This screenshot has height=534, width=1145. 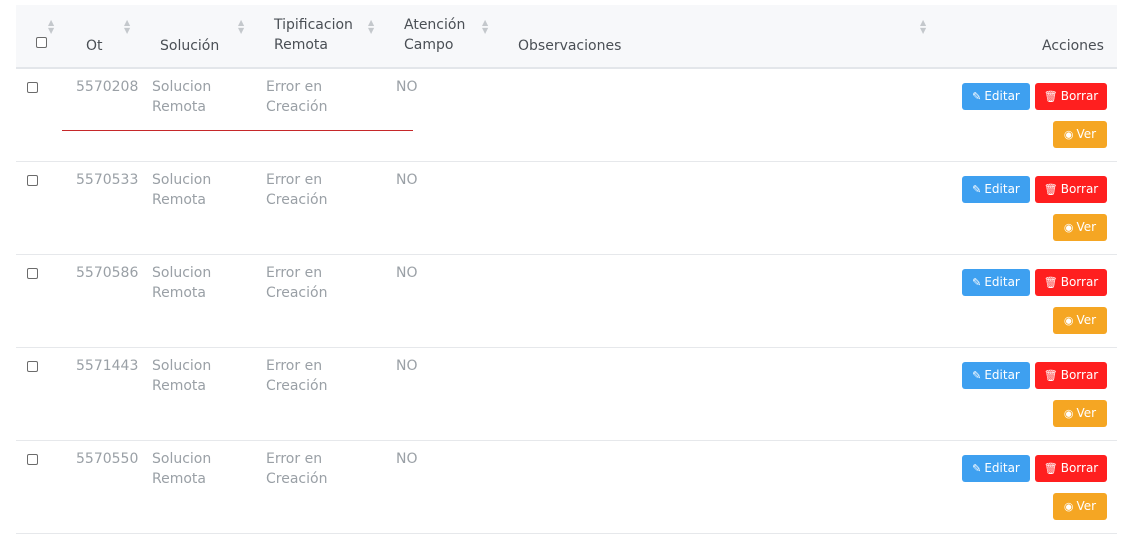 What do you see at coordinates (41, 42) in the screenshot?
I see `select-all-checkbox` at bounding box center [41, 42].